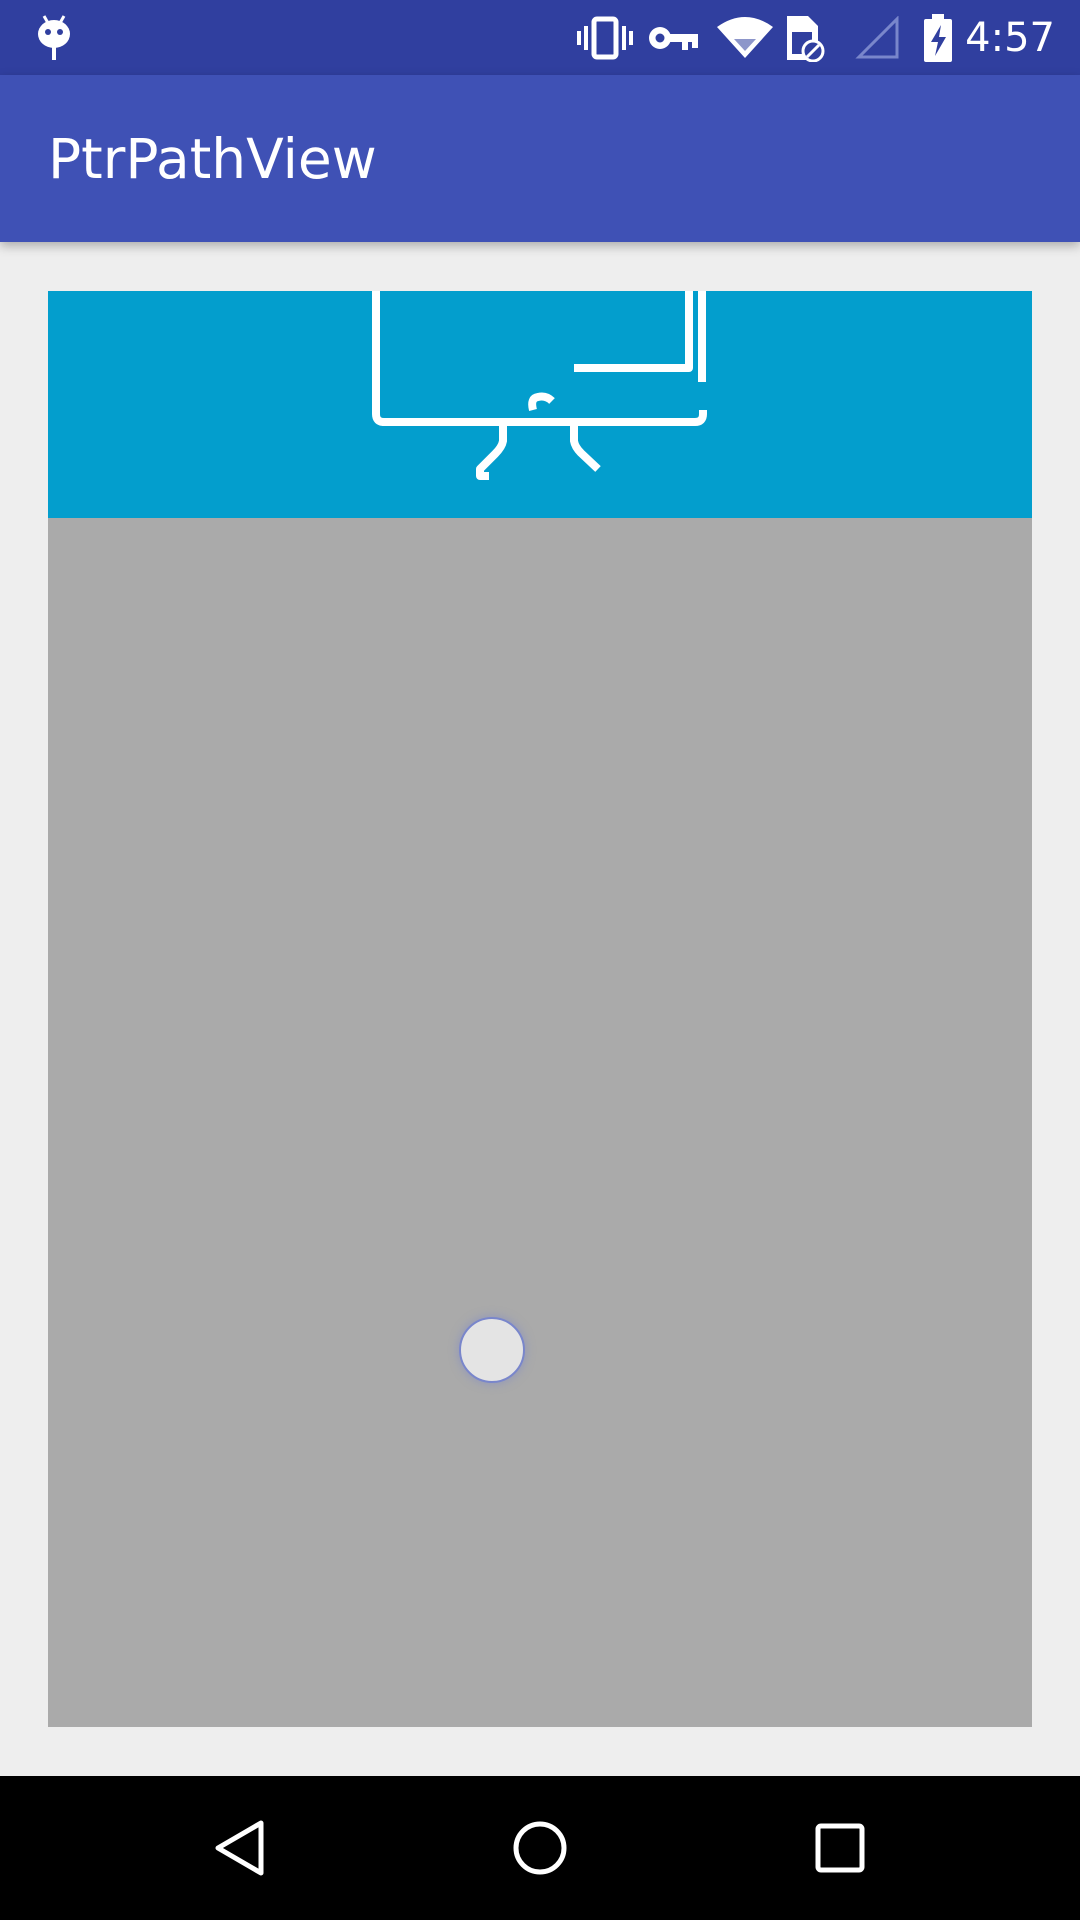 The image size is (1080, 1920). What do you see at coordinates (54, 37) in the screenshot?
I see `android-debug-icon` at bounding box center [54, 37].